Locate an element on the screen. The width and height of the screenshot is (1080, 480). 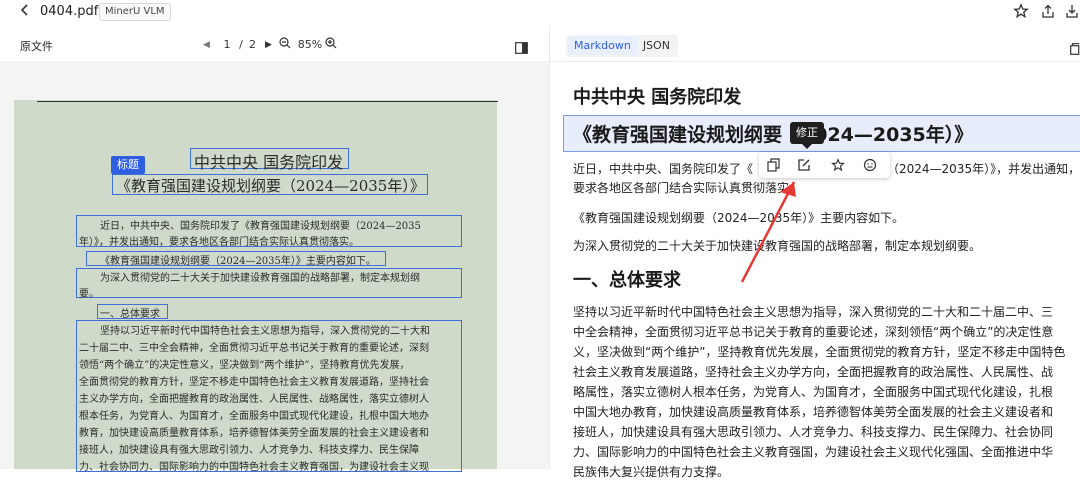
top-bar: 0404.pdf MinerU VLM is located at coordinates (540, 13).